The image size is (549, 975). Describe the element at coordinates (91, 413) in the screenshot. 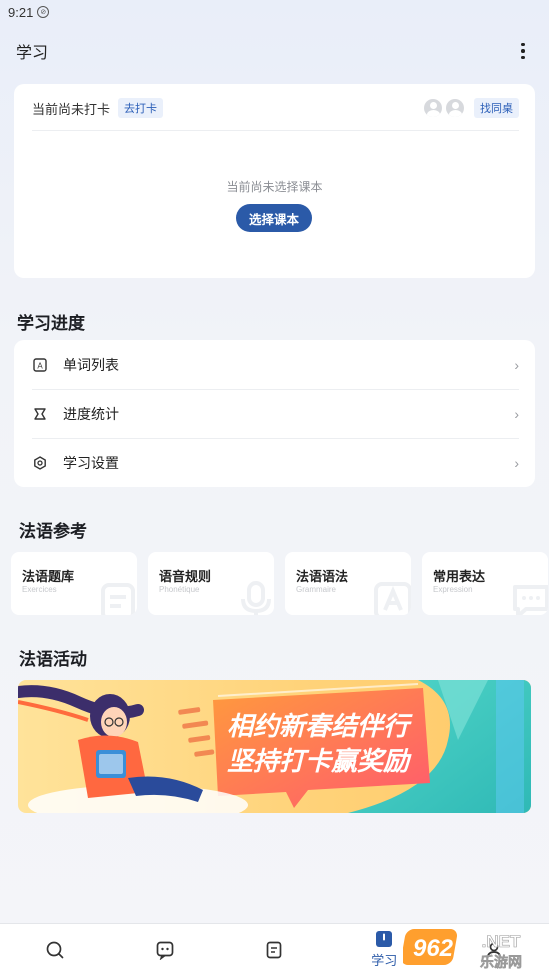

I see `row-label: 进度统计` at that location.